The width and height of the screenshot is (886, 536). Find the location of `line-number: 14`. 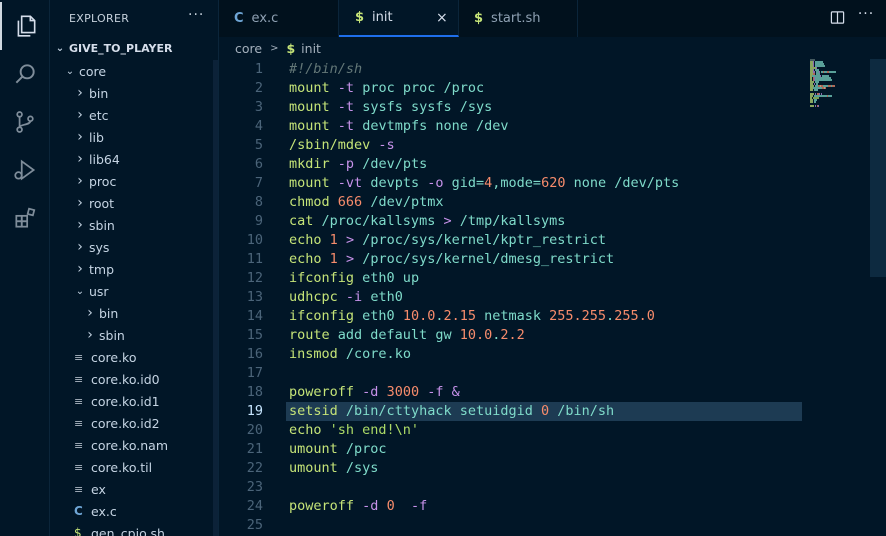

line-number: 14 is located at coordinates (254, 316).